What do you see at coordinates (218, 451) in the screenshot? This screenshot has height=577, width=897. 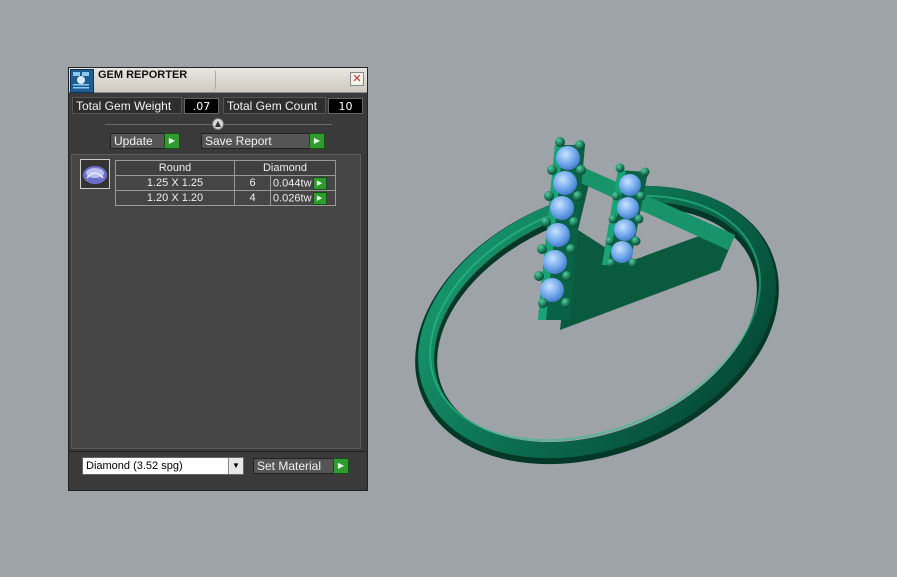 I see `panel-divider` at bounding box center [218, 451].